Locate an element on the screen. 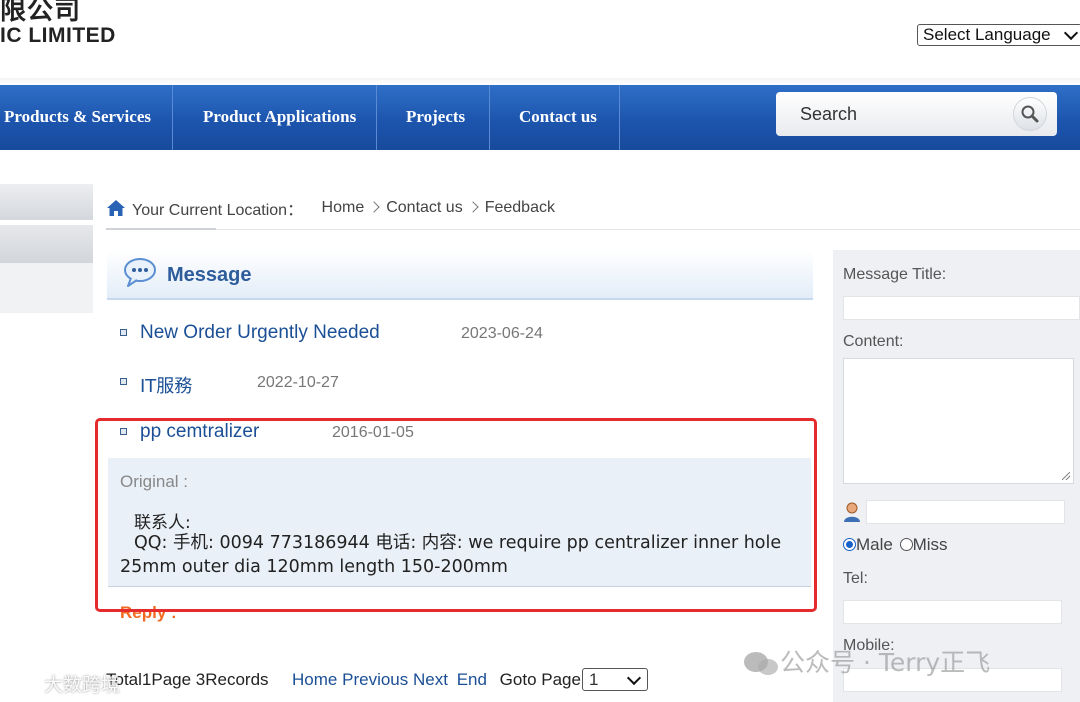  message-date: 2022-10-27 is located at coordinates (298, 382).